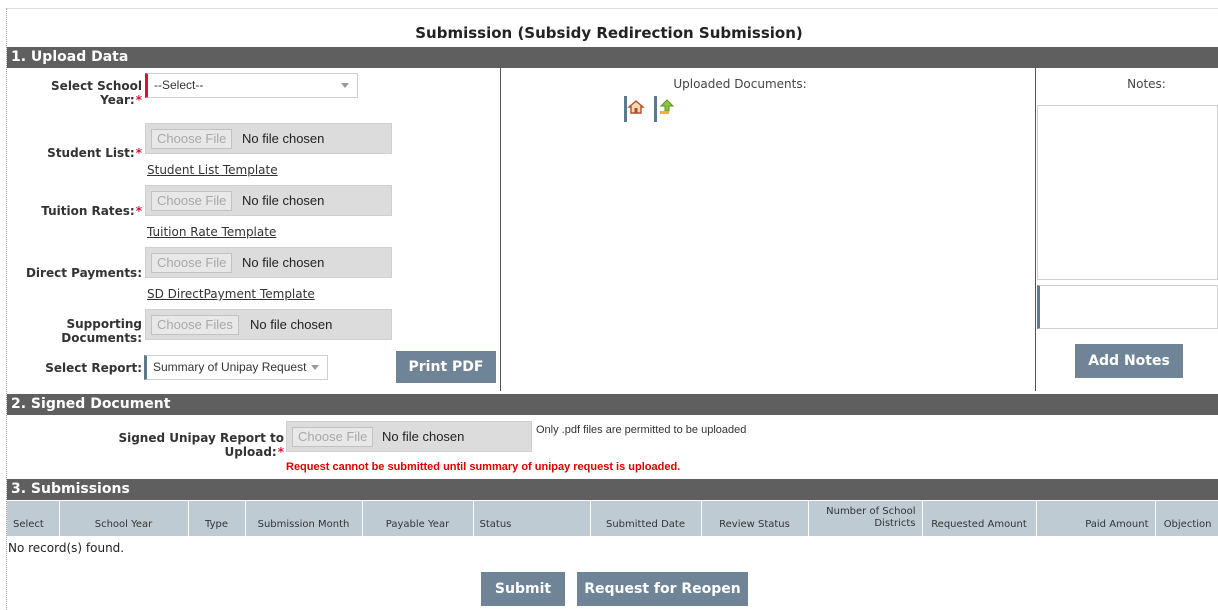 The image size is (1218, 610). What do you see at coordinates (66, 548) in the screenshot?
I see `empty-table-message: No record(s) found.` at bounding box center [66, 548].